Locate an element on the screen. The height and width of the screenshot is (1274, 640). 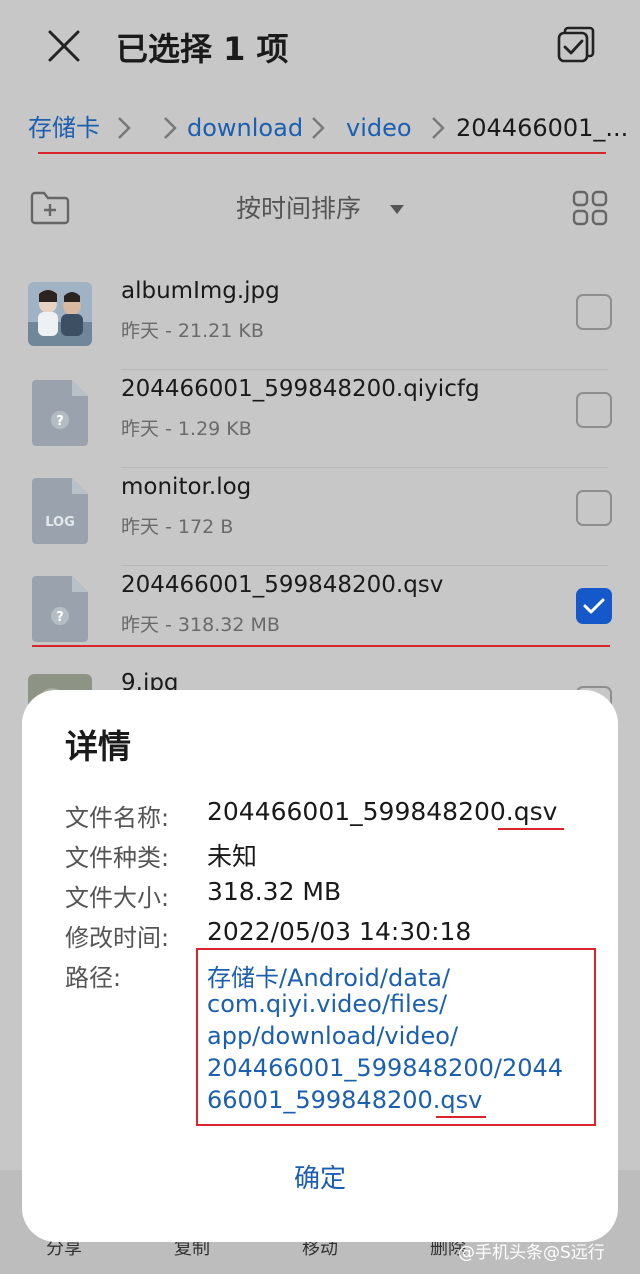
file-checkbox-checked is located at coordinates (594, 606).